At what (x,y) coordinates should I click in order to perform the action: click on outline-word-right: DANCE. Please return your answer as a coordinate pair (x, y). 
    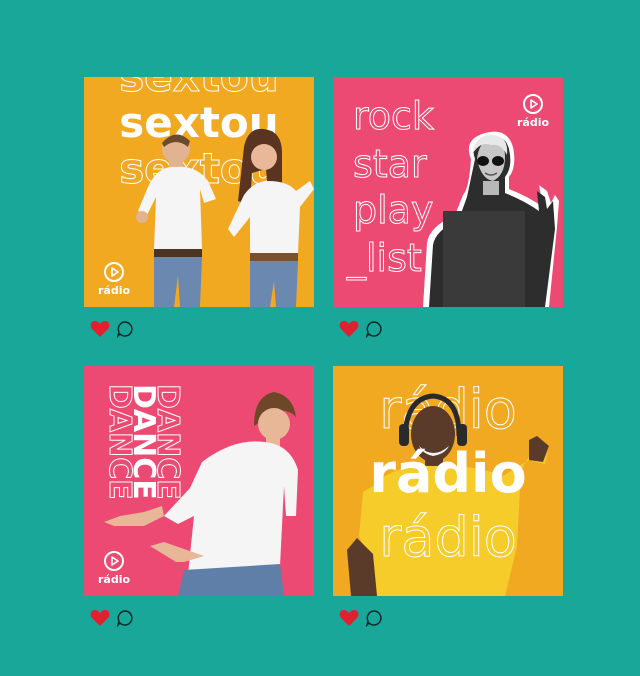
    Looking at the image, I should click on (167, 442).